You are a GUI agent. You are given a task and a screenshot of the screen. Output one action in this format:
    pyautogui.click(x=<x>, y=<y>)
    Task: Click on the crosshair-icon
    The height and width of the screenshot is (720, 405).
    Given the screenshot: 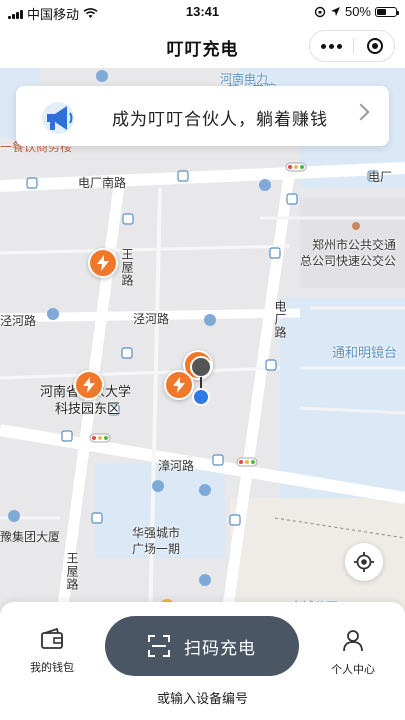 What is the action you would take?
    pyautogui.click(x=364, y=562)
    